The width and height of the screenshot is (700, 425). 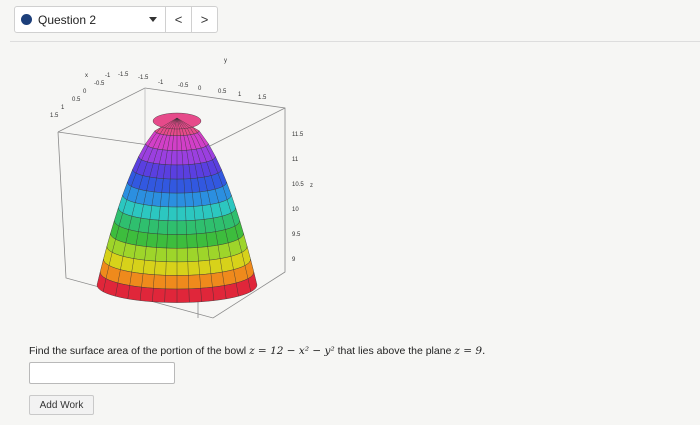 What do you see at coordinates (225, 61) in the screenshot?
I see `y-axis-label: y` at bounding box center [225, 61].